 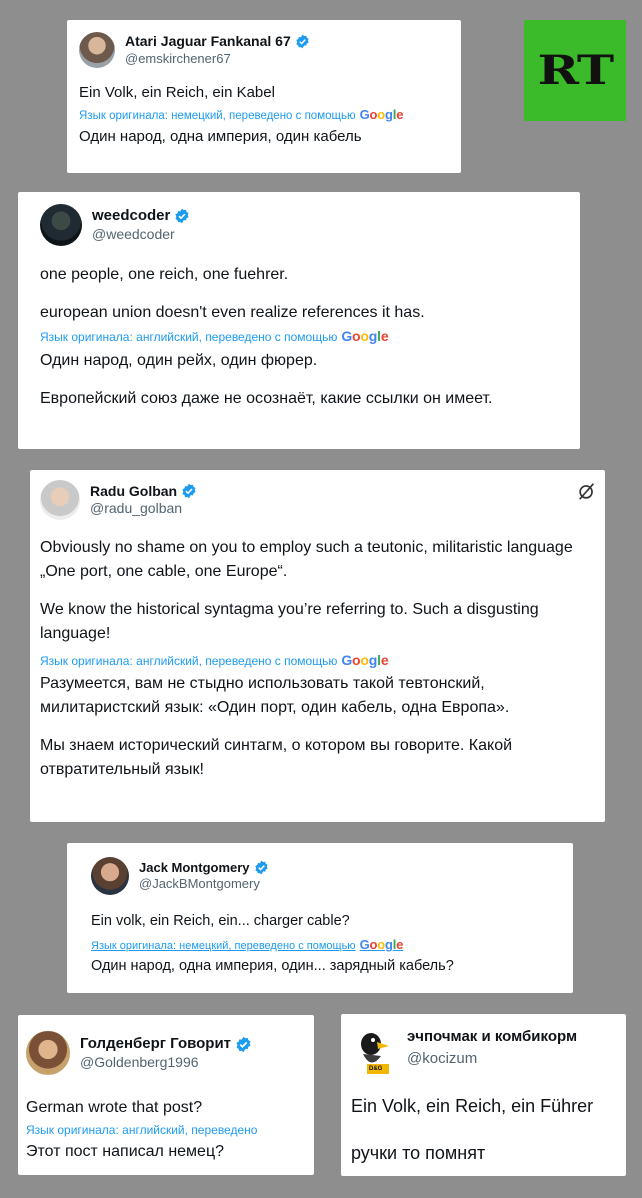 I want to click on author-handle: @kocizum, so click(x=492, y=1059).